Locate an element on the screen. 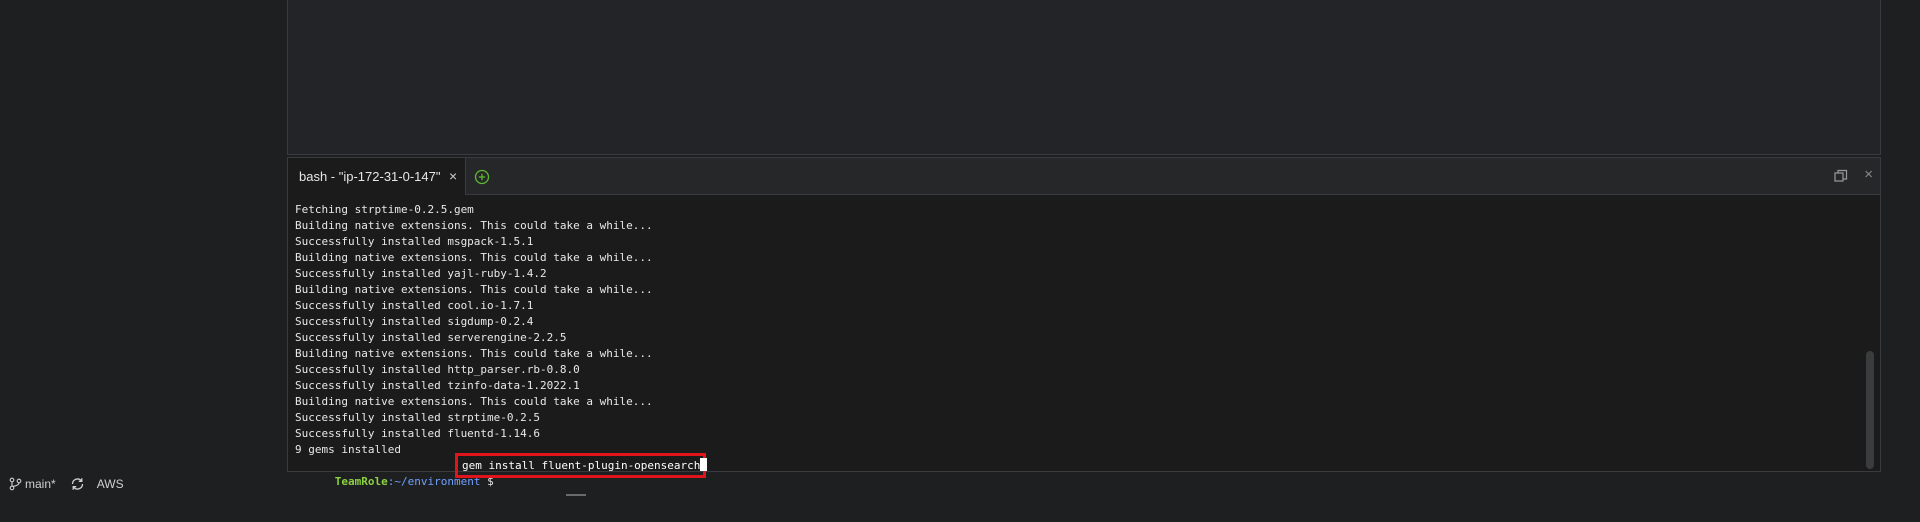 This screenshot has width=1920, height=522. restore-panel-icon is located at coordinates (1841, 176).